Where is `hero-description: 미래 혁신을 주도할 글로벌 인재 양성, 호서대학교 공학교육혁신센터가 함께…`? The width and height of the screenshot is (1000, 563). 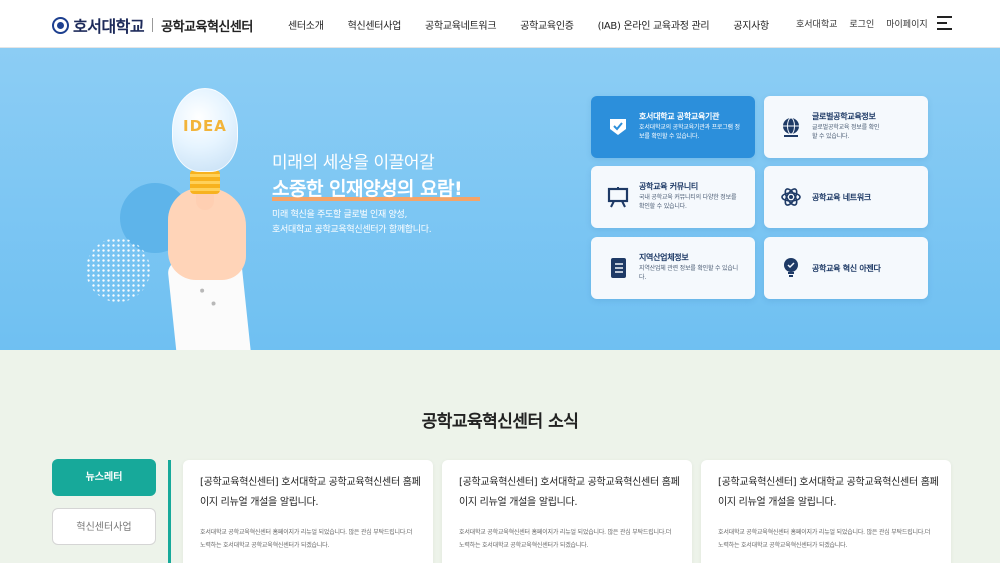 hero-description: 미래 혁신을 주도할 글로벌 인재 양성, 호서대학교 공학교육혁신센터가 함께… is located at coordinates (402, 223).